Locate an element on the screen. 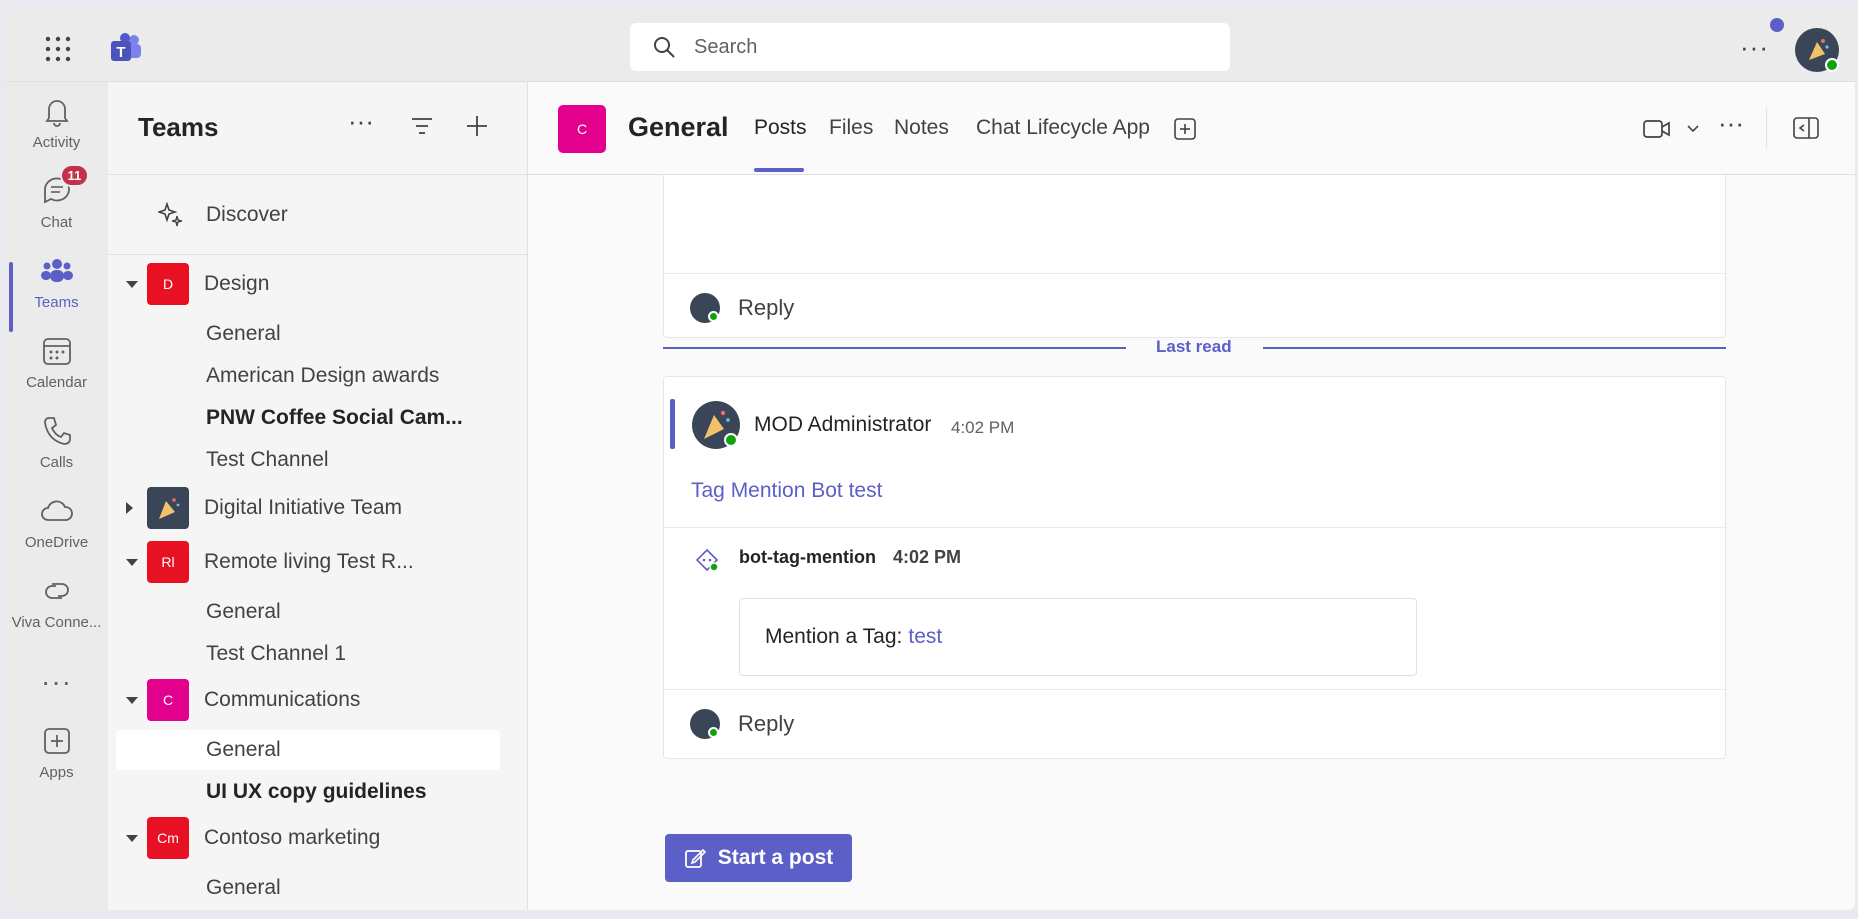 Image resolution: width=1858 pixels, height=919 pixels. rail-calls: Calls is located at coordinates (56, 442).